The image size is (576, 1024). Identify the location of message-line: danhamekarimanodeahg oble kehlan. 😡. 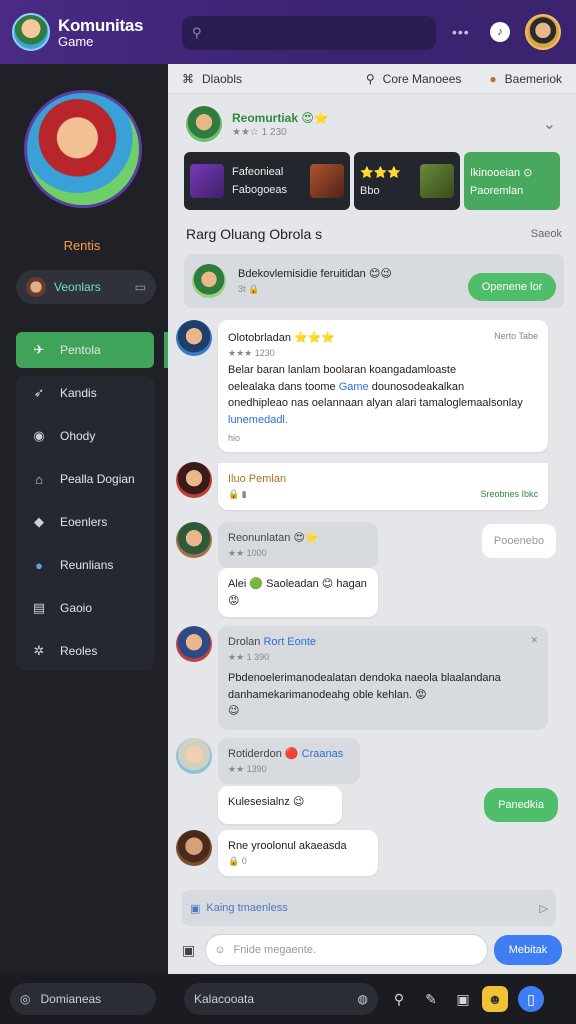
(327, 694).